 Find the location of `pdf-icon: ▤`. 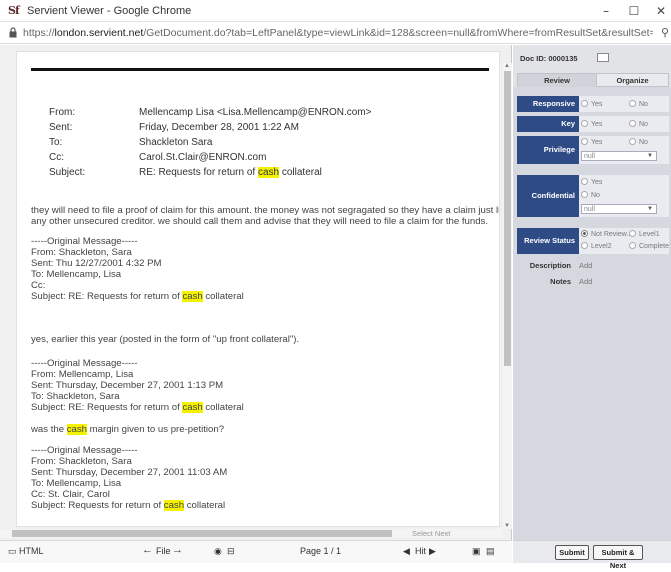

pdf-icon: ▤ is located at coordinates (490, 551).